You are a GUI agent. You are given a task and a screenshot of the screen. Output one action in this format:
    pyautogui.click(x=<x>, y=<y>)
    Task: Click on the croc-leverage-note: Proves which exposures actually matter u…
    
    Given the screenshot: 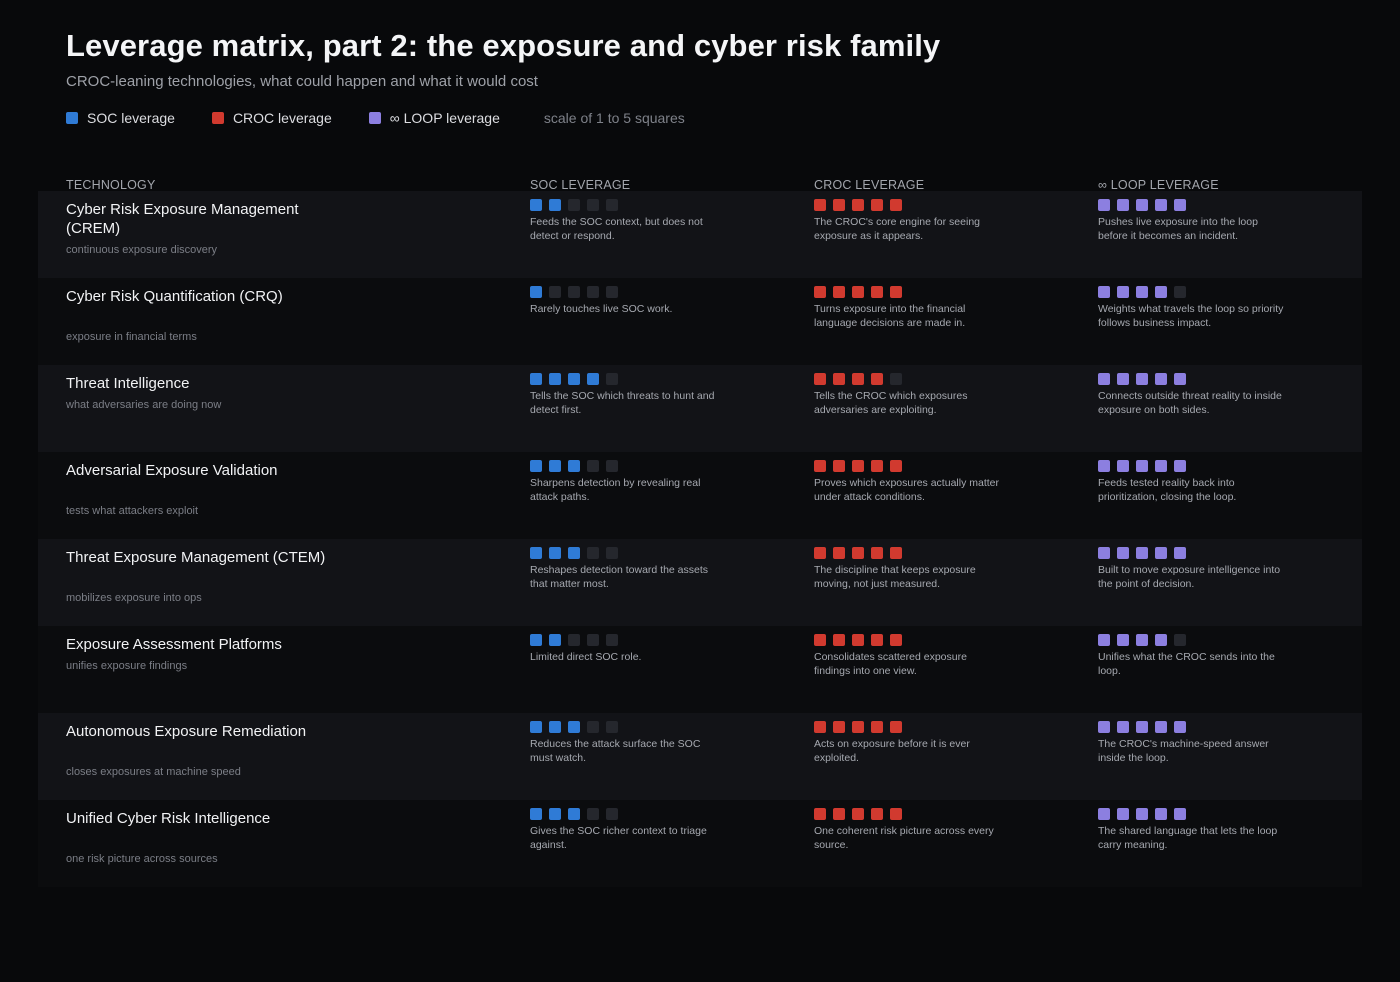 What is the action you would take?
    pyautogui.click(x=906, y=490)
    